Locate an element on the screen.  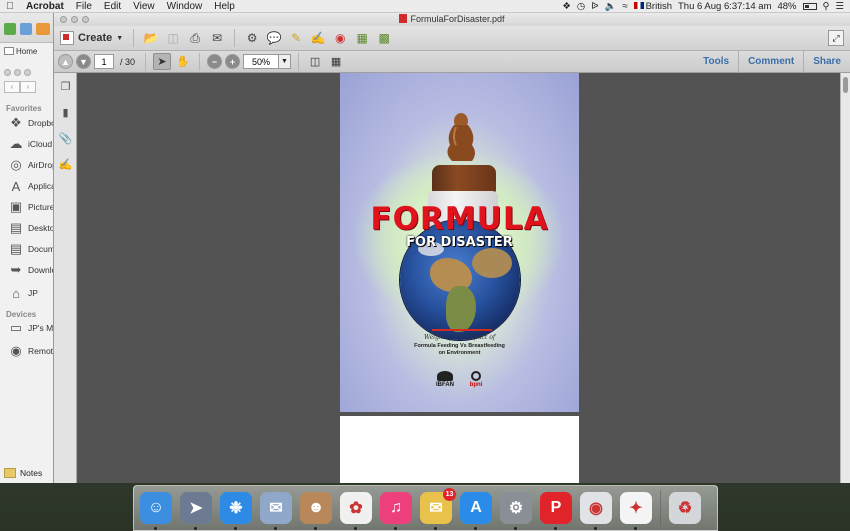
export-icon: ▩ is located at coordinates (384, 38).